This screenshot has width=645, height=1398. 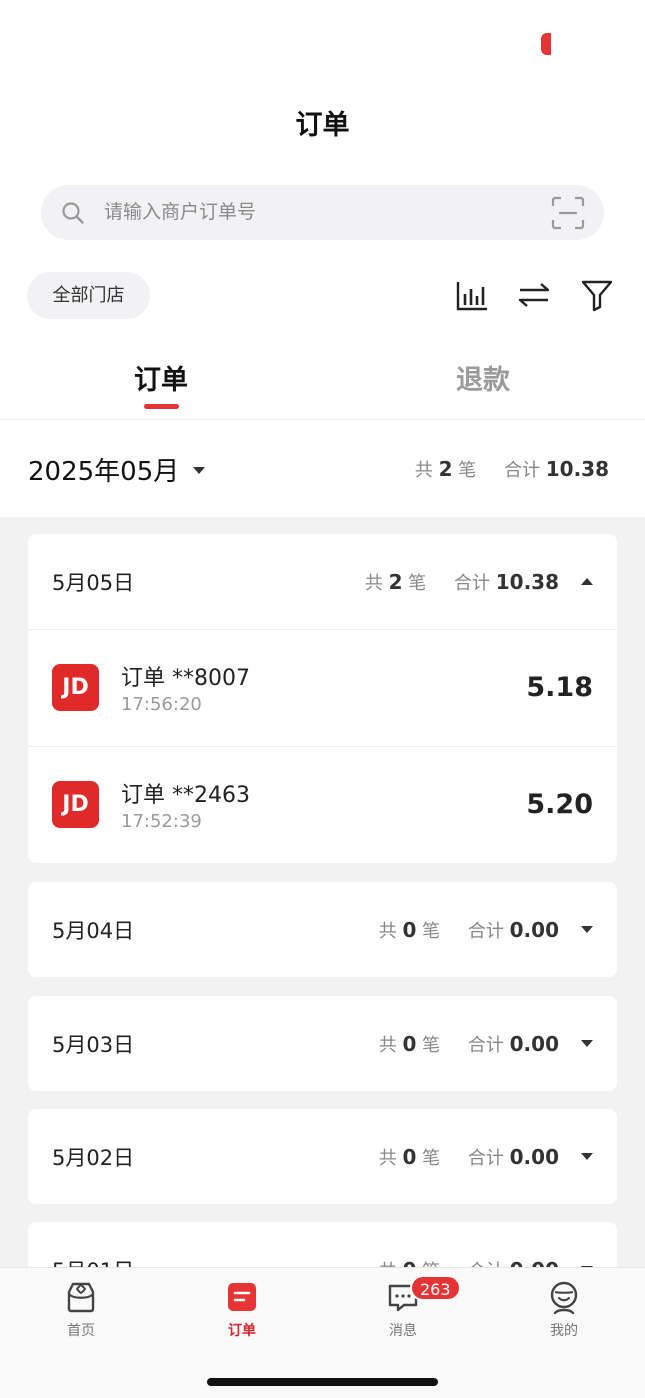 What do you see at coordinates (403, 1331) in the screenshot?
I see `nav-label: 消息` at bounding box center [403, 1331].